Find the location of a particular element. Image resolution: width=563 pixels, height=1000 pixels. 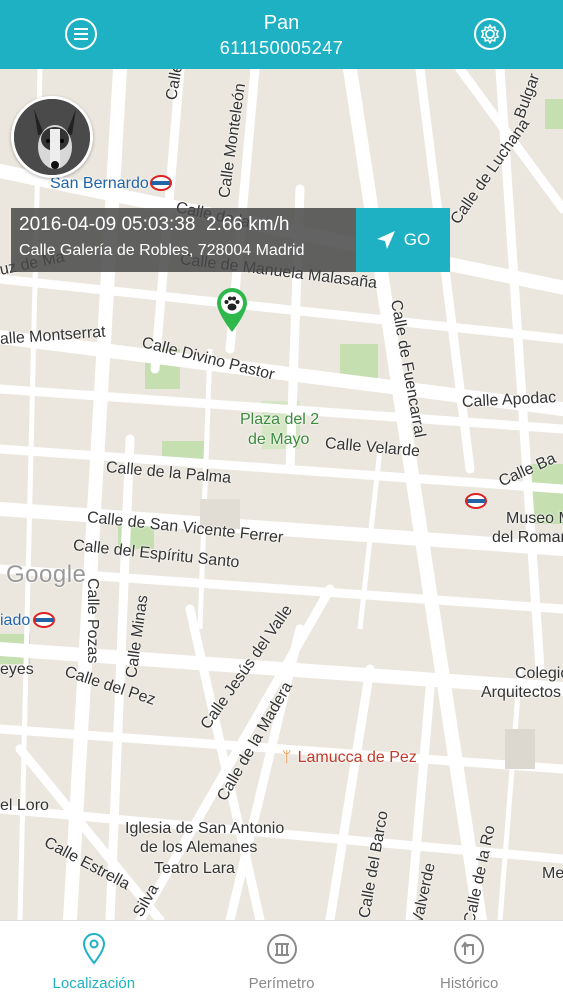

tab-historico: Histórico is located at coordinates (469, 960).